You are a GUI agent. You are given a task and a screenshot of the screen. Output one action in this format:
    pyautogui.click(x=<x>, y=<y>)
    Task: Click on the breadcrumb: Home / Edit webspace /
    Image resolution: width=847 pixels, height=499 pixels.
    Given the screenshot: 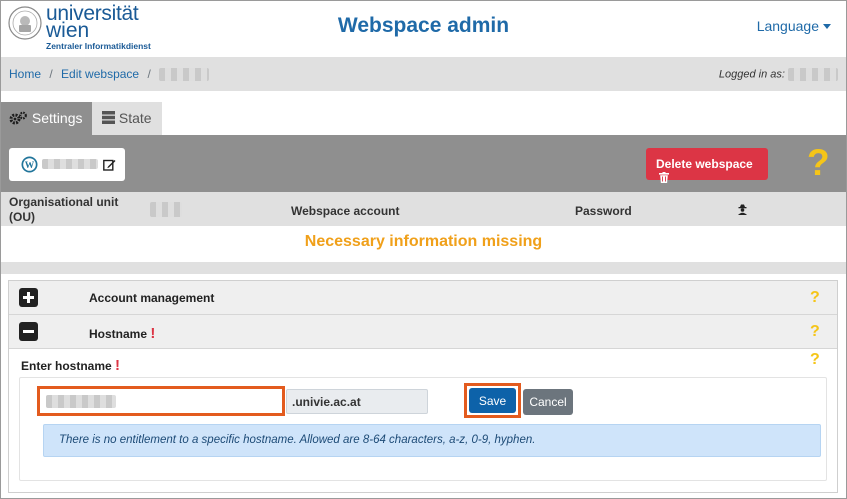 What is the action you would take?
    pyautogui.click(x=109, y=74)
    